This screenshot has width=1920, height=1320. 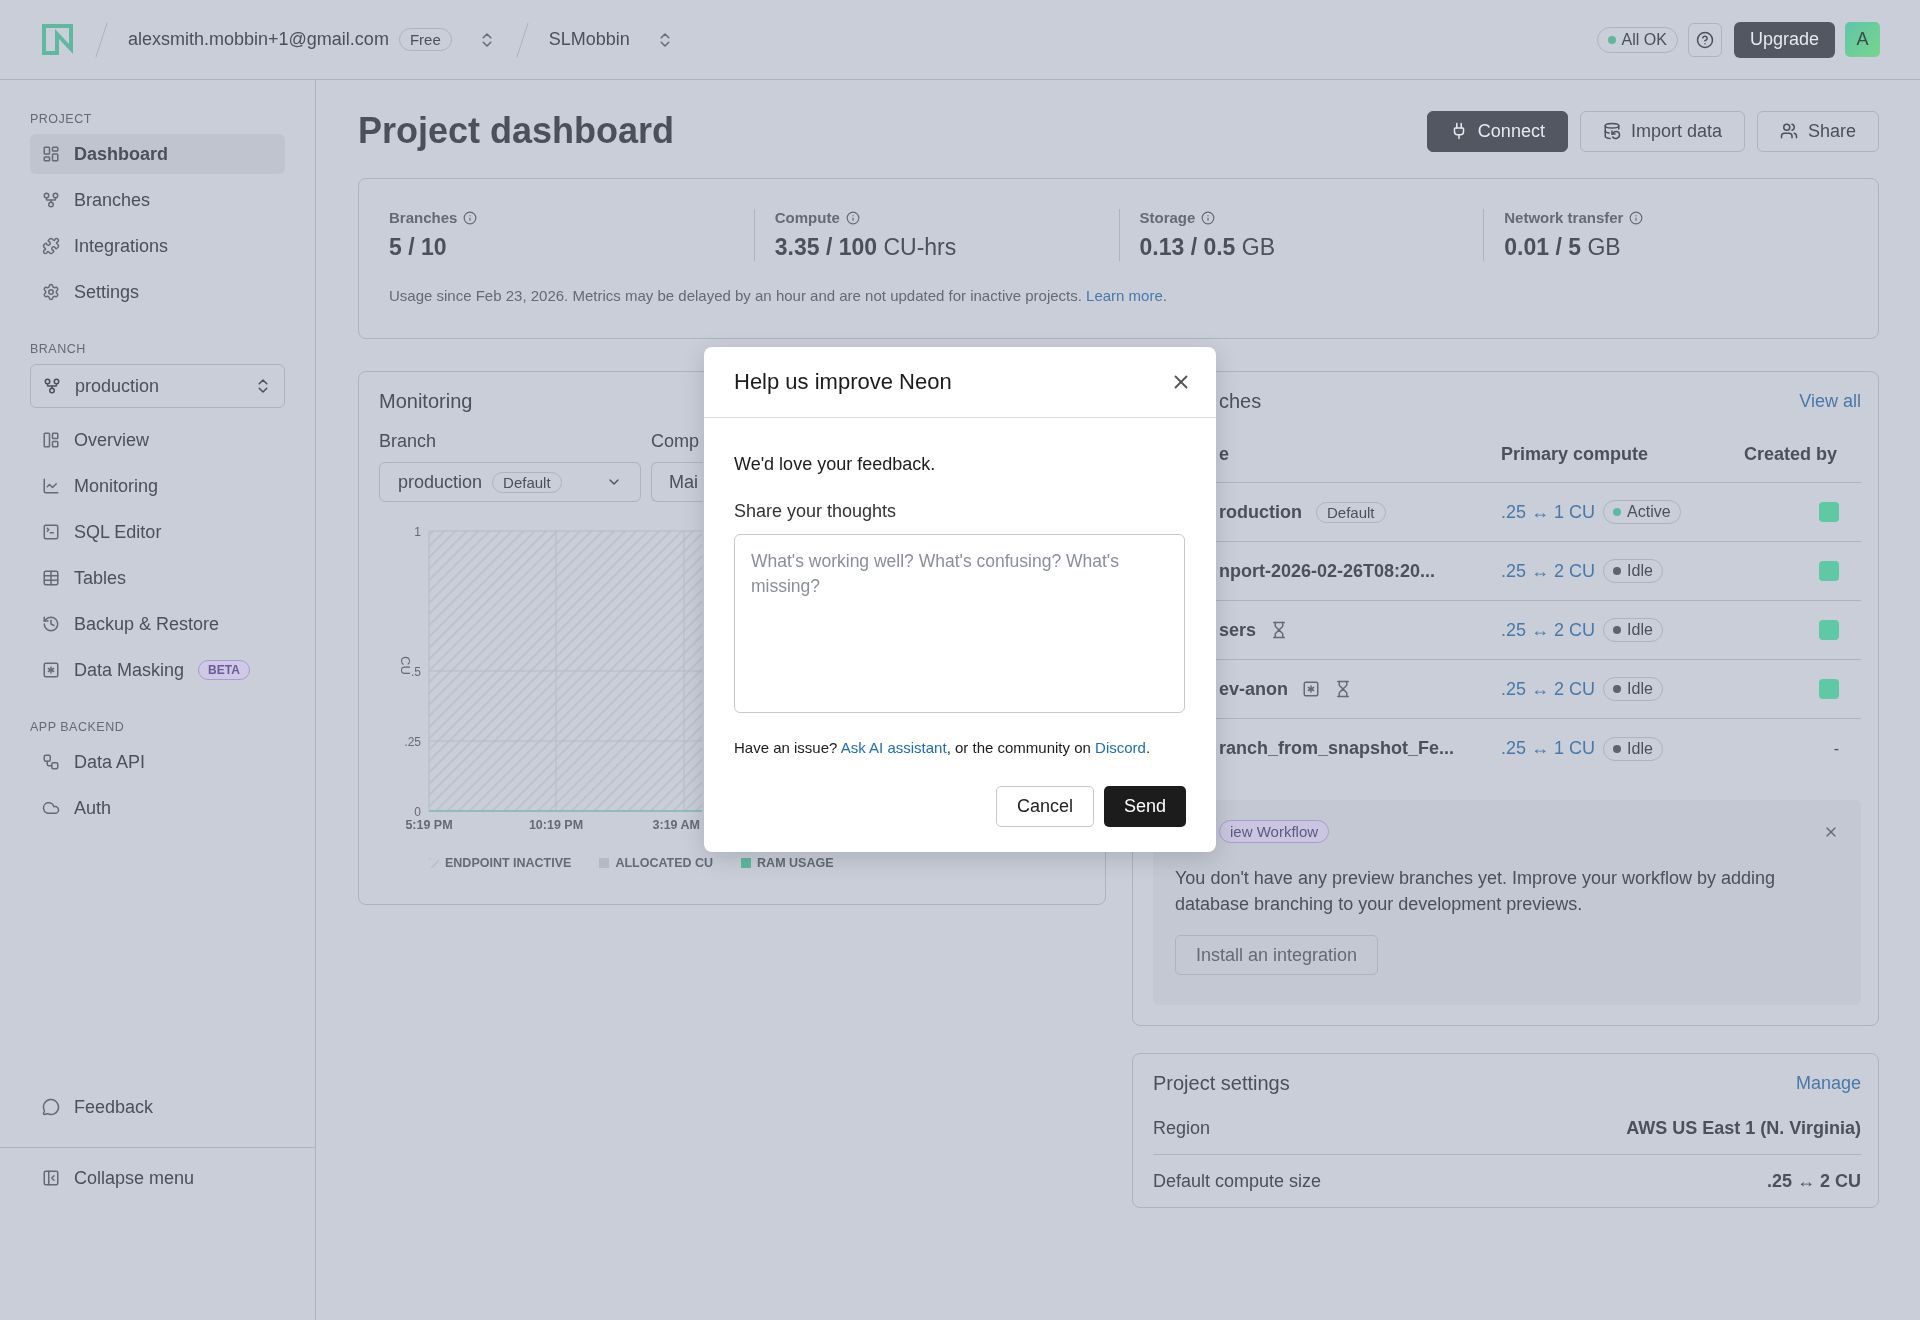 I want to click on action-button: Import data, so click(x=1662, y=131).